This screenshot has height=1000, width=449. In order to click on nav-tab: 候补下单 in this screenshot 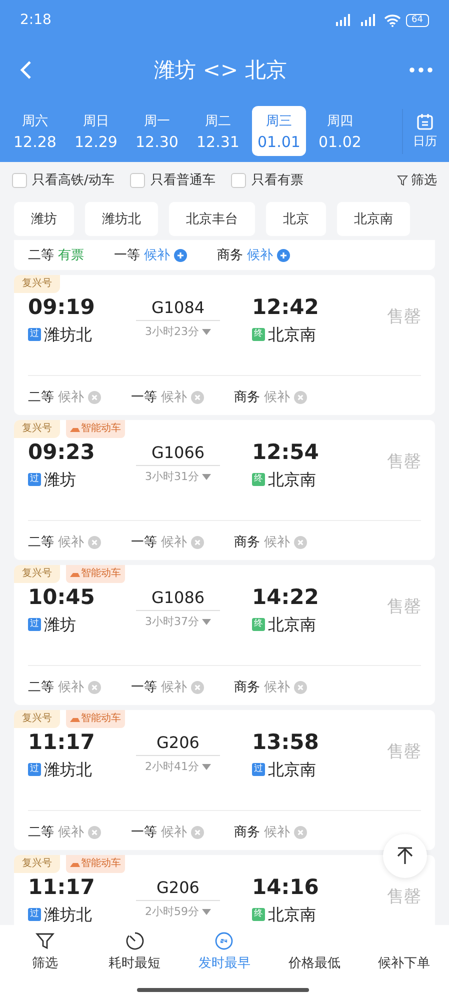, I will do `click(404, 952)`.